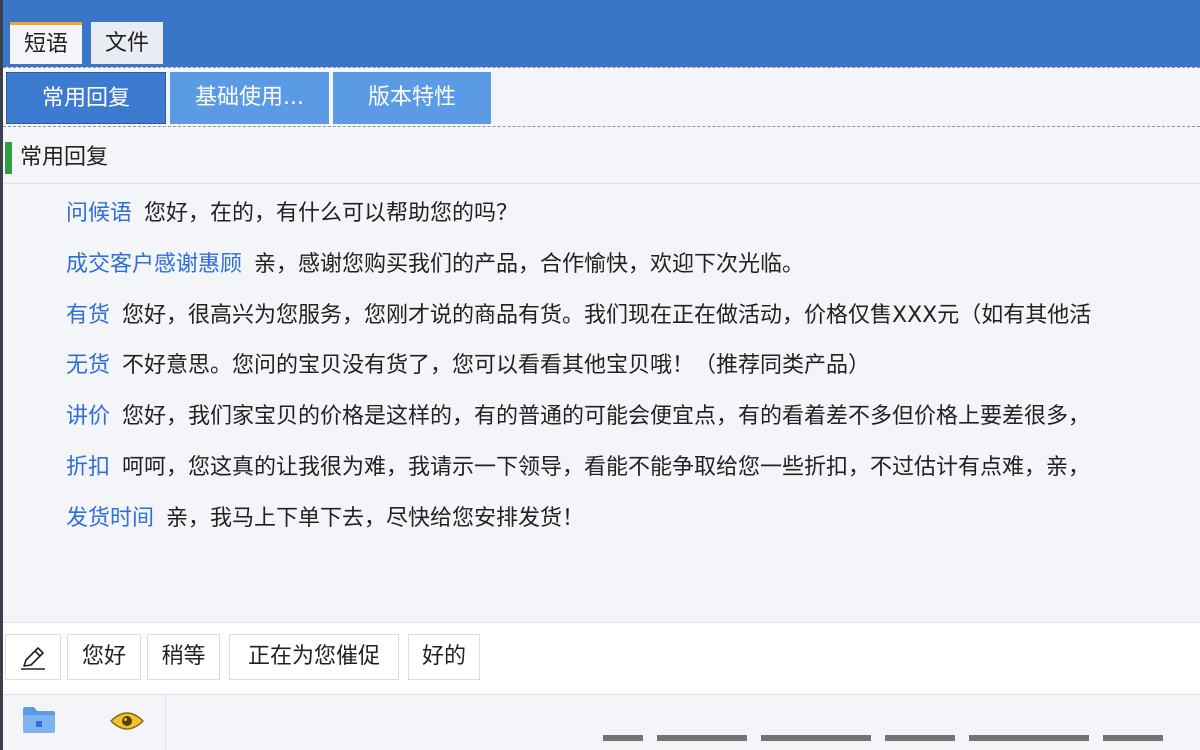  What do you see at coordinates (165, 722) in the screenshot?
I see `toolbar-divider` at bounding box center [165, 722].